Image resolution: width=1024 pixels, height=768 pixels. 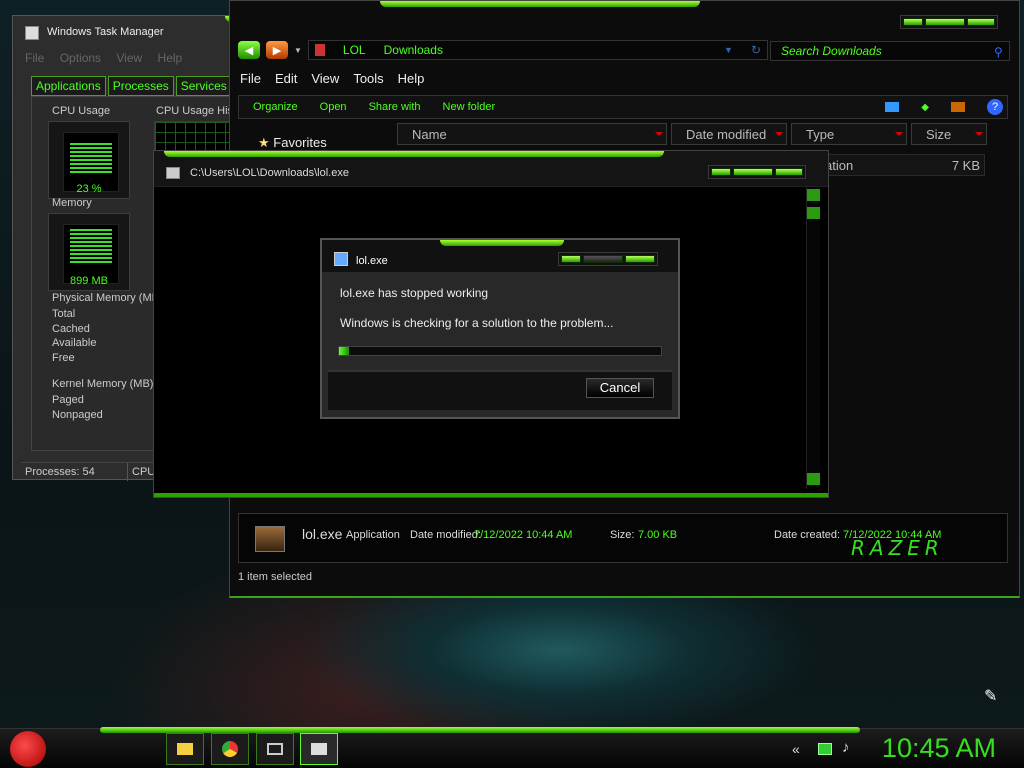 What do you see at coordinates (537, 50) in the screenshot?
I see `address-bar: LOL Downloads ▼ ↻` at bounding box center [537, 50].